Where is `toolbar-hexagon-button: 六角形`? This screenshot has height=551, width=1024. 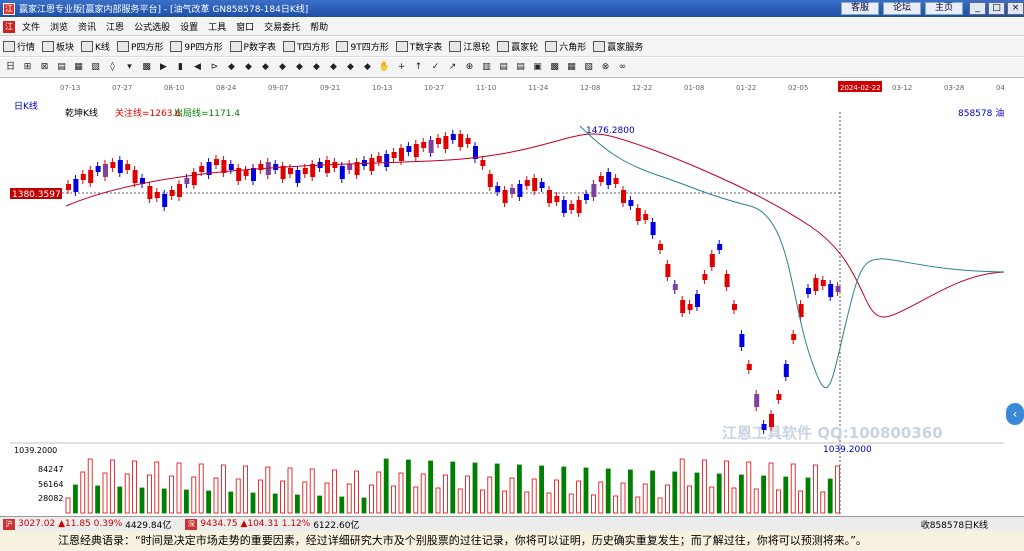
toolbar-hexagon-button: 六角形 is located at coordinates (565, 46).